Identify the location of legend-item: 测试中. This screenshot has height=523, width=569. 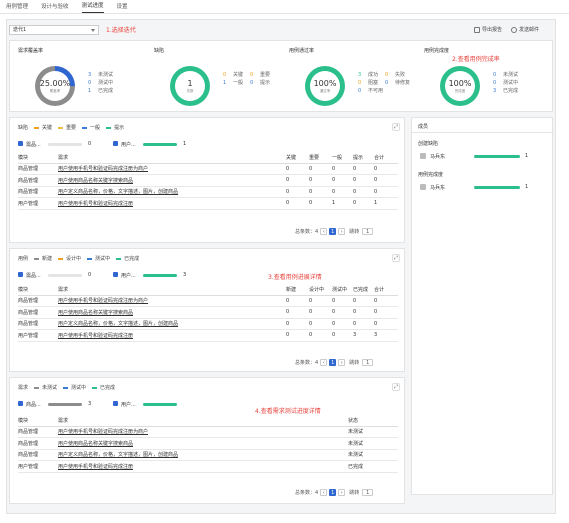
(103, 259).